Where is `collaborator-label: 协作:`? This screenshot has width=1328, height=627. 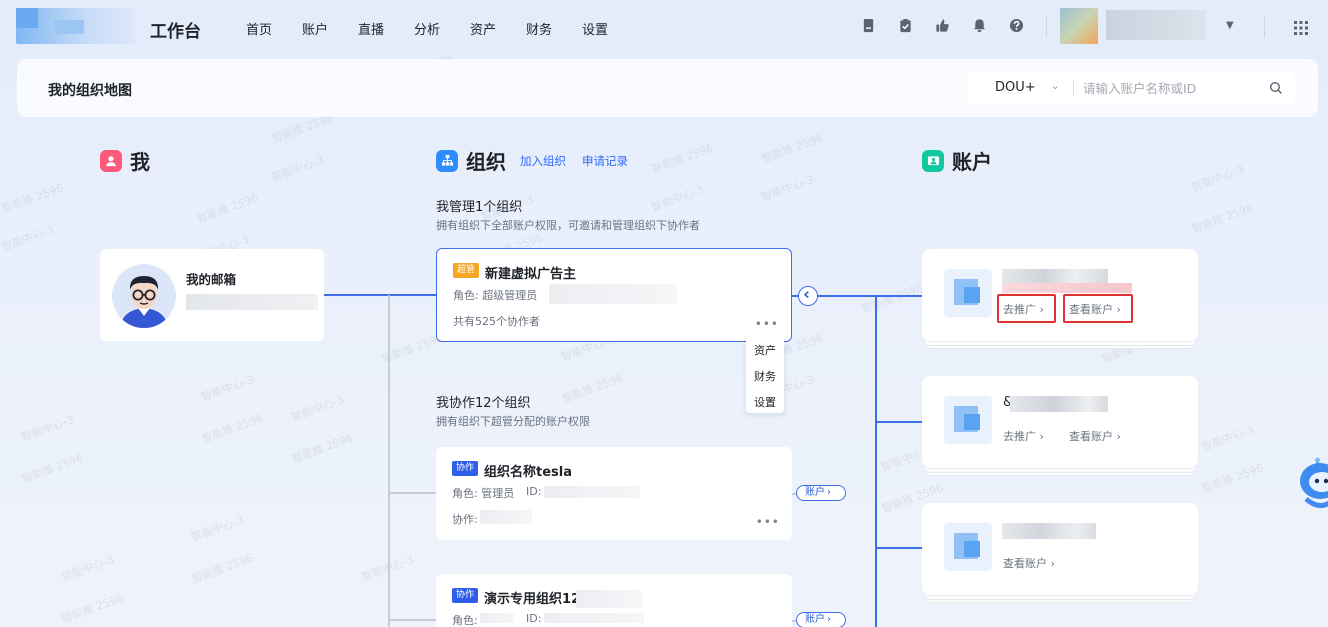
collaborator-label: 协作: is located at coordinates (465, 519).